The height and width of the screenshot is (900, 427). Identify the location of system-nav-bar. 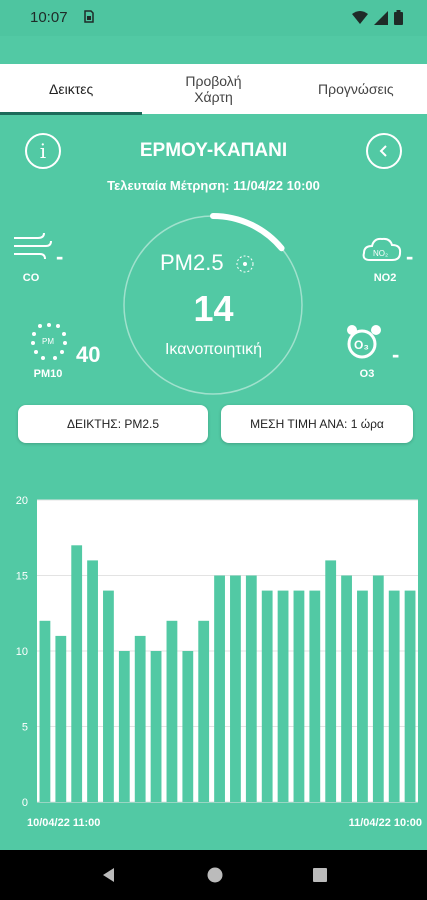
(213, 875).